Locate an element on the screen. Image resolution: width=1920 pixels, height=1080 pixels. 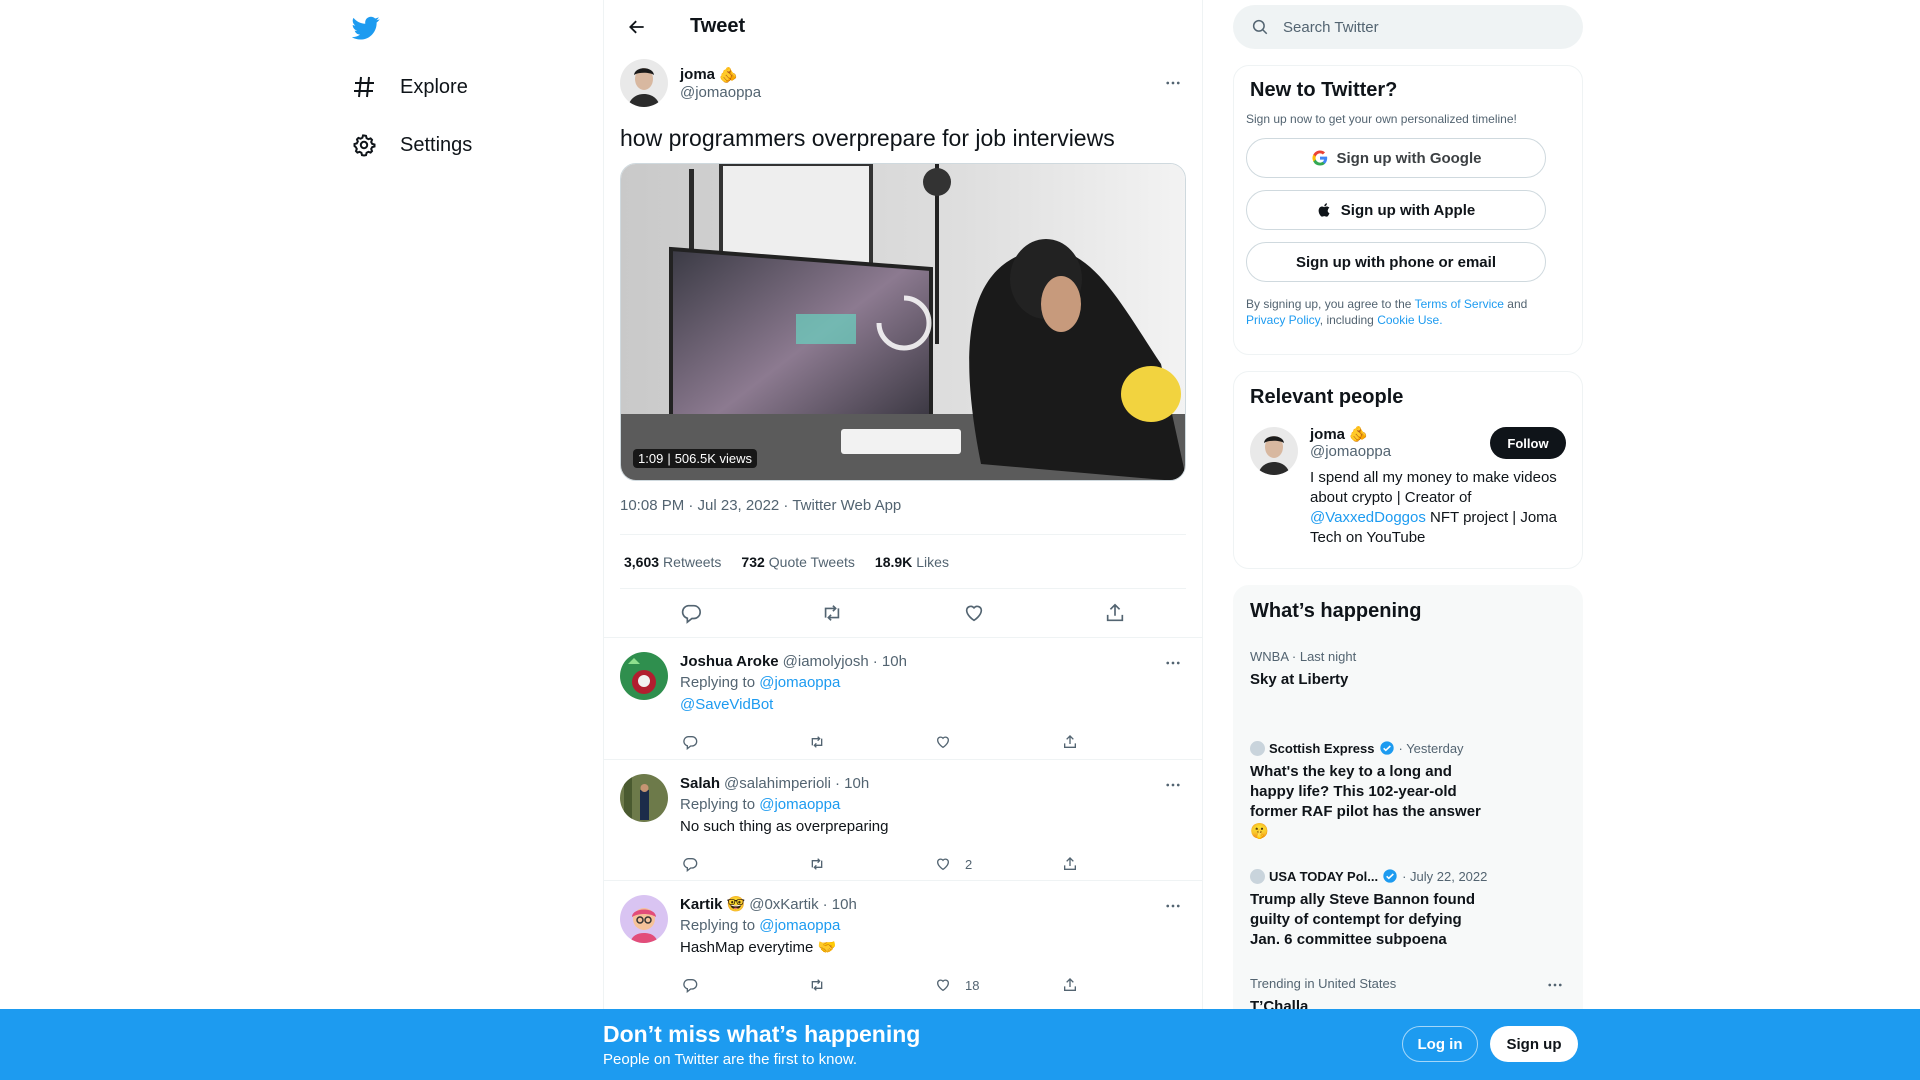
retweets-label: Retweets is located at coordinates (692, 561).